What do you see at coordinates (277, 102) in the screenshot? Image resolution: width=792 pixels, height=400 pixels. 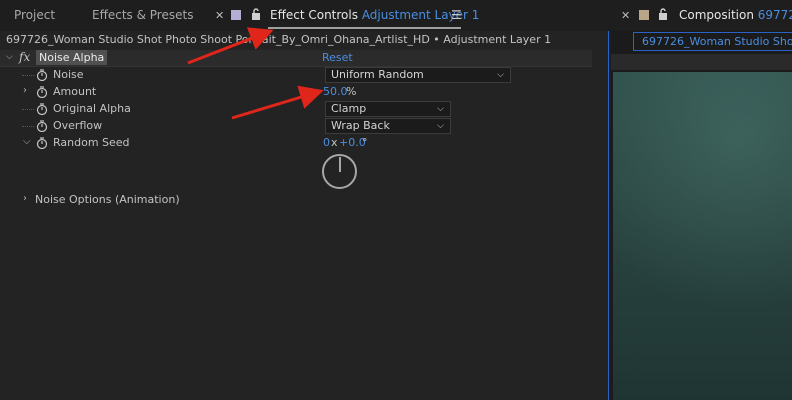 I see `annotation-arrow-amount` at bounding box center [277, 102].